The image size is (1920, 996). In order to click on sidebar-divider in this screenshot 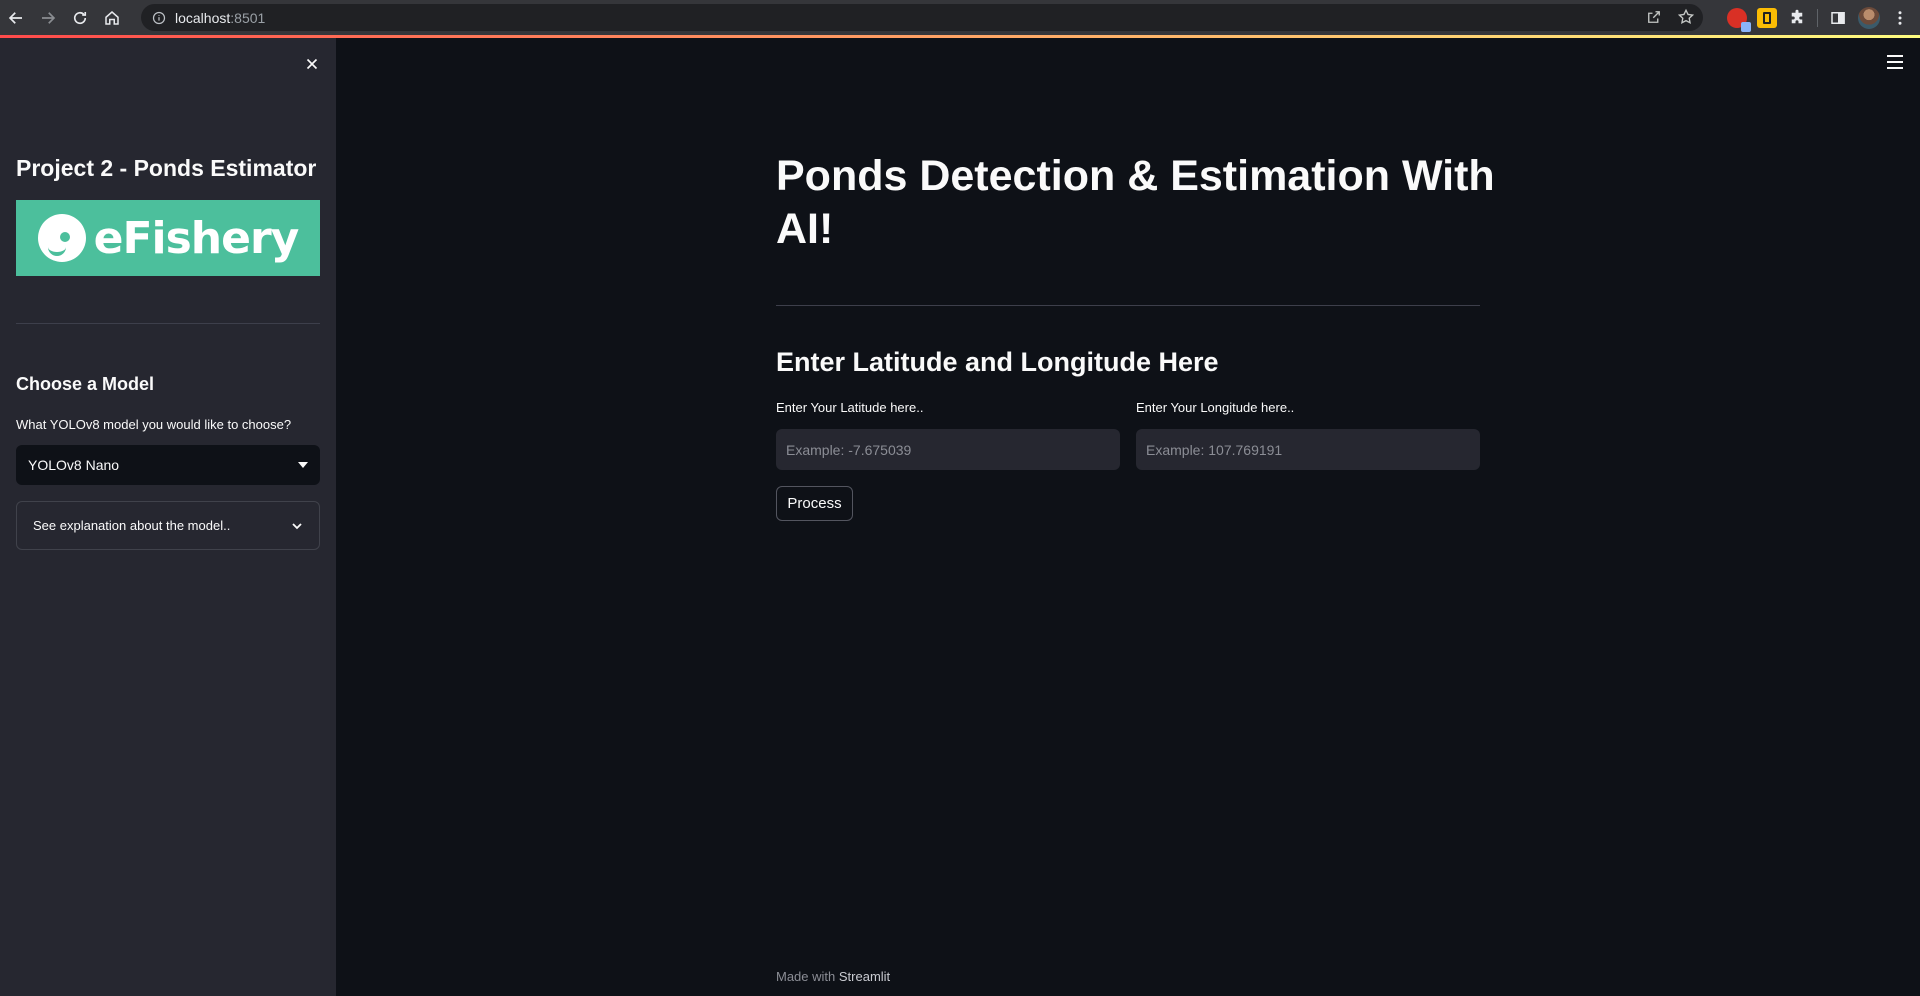, I will do `click(168, 323)`.